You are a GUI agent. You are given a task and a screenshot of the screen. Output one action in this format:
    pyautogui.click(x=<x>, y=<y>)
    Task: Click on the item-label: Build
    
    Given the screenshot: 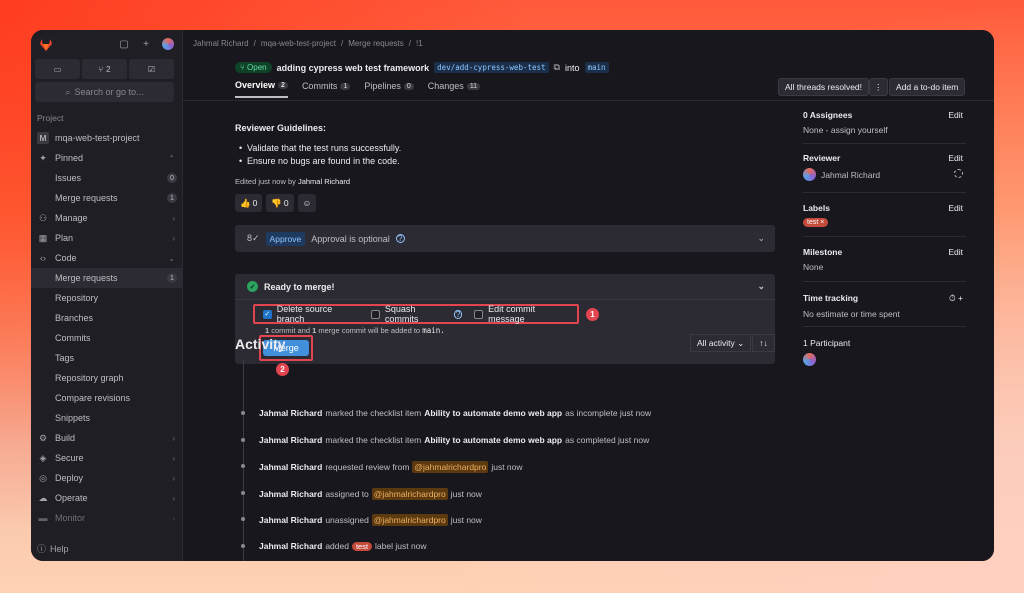 What is the action you would take?
    pyautogui.click(x=65, y=438)
    